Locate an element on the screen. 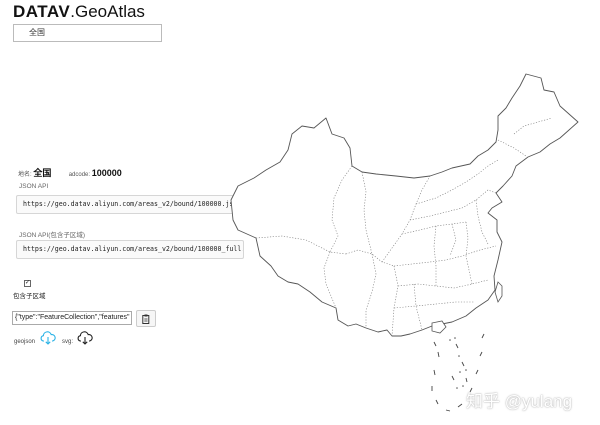  watermark: 知乎 @yulang is located at coordinates (519, 401).